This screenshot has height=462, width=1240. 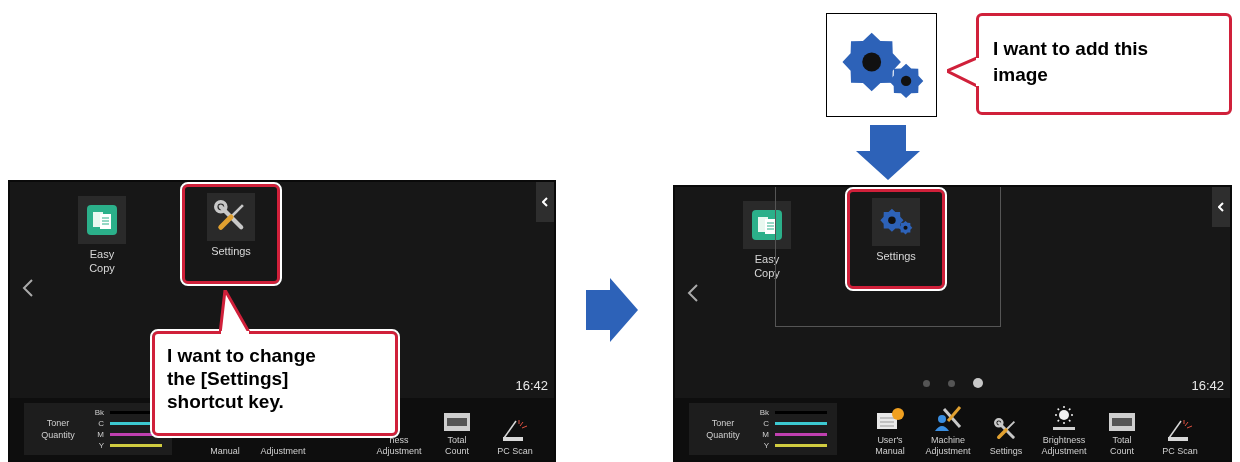 I want to click on person-tools-icon, so click(x=948, y=418).